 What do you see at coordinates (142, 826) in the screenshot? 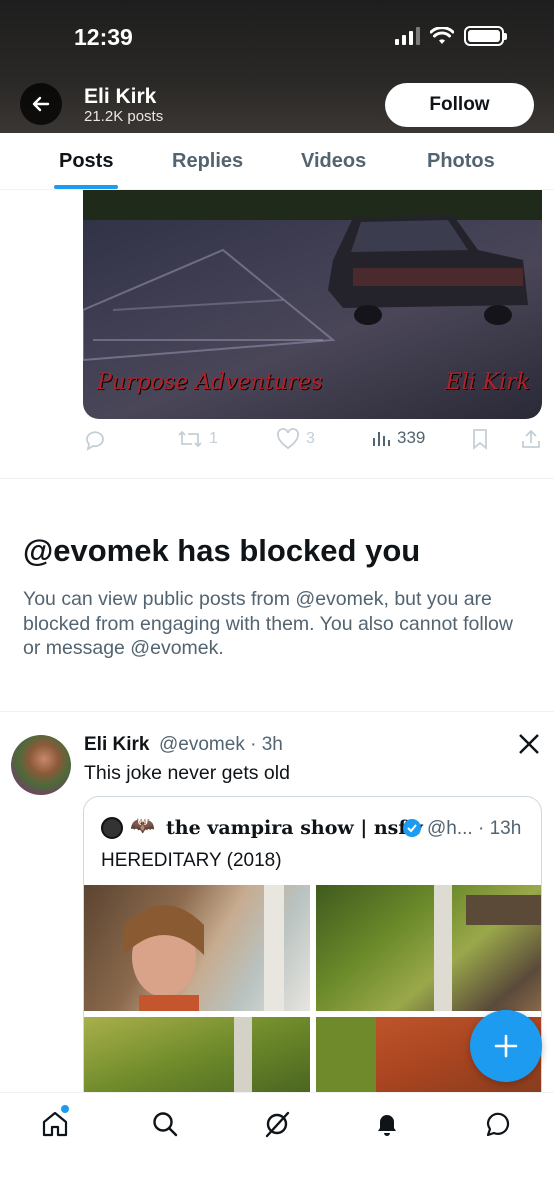
I see `bat-icon: 🦇` at bounding box center [142, 826].